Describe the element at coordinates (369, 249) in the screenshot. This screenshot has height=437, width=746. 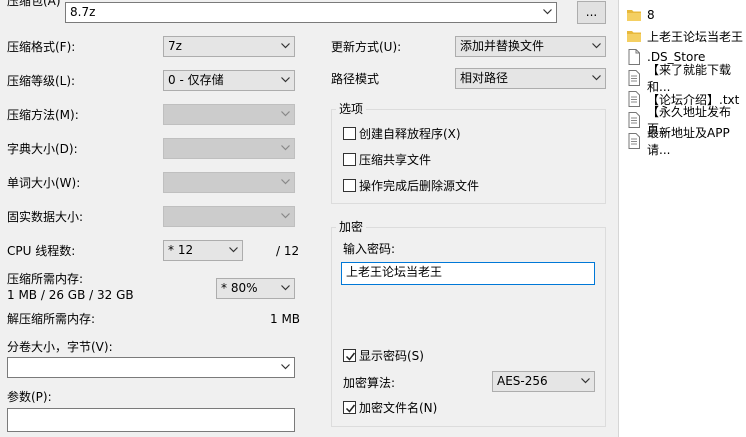
I see `password-label: 输入密码:` at that location.